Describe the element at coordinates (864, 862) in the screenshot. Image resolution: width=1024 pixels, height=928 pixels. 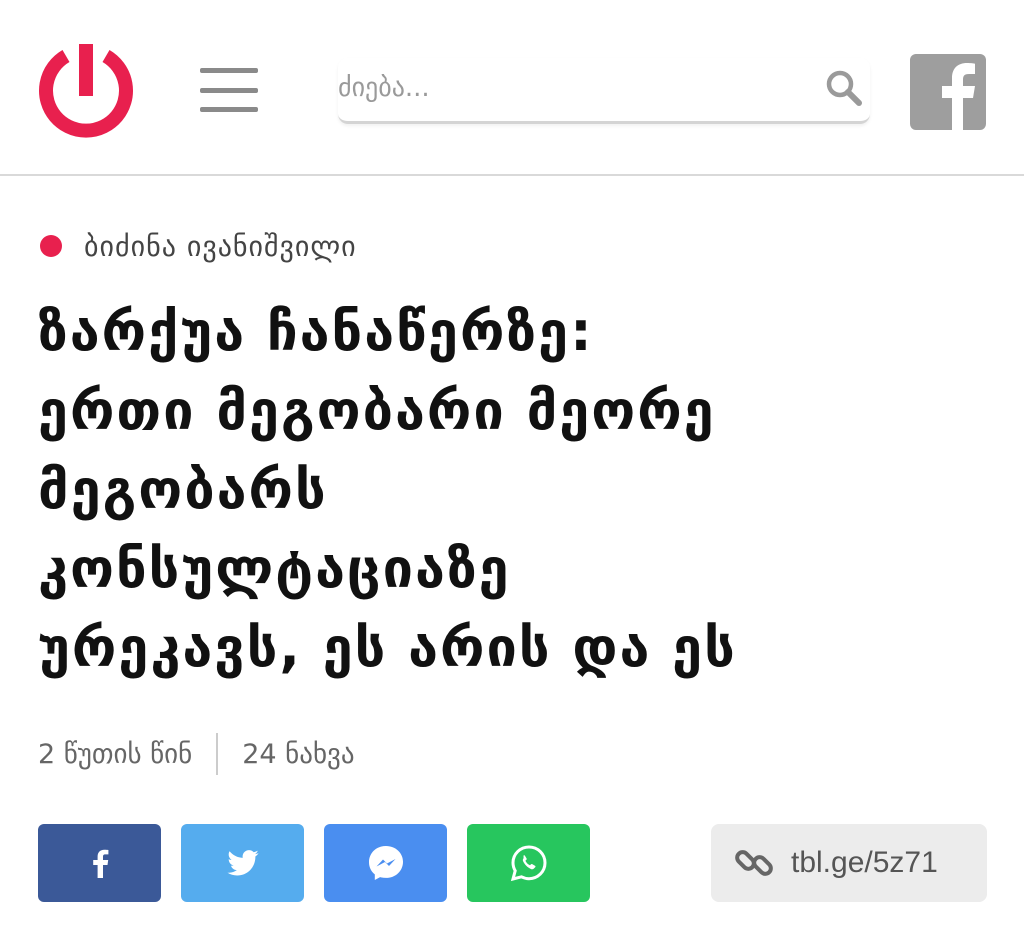
I see `short-link-text: tbl.ge/5z71` at that location.